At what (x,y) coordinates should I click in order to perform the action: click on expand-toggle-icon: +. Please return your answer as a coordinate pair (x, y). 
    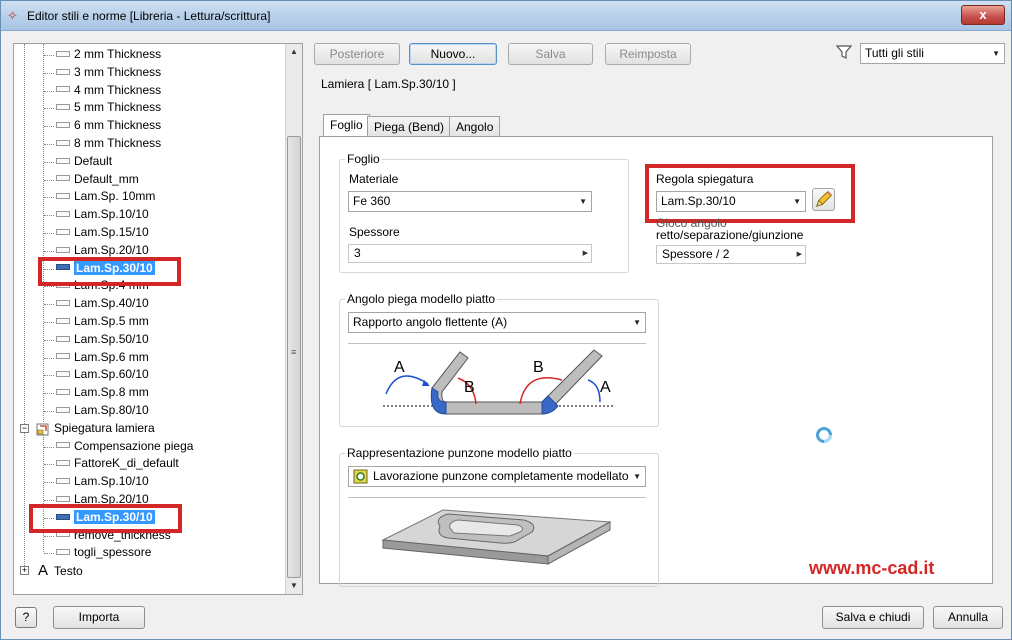
    Looking at the image, I should click on (24, 571).